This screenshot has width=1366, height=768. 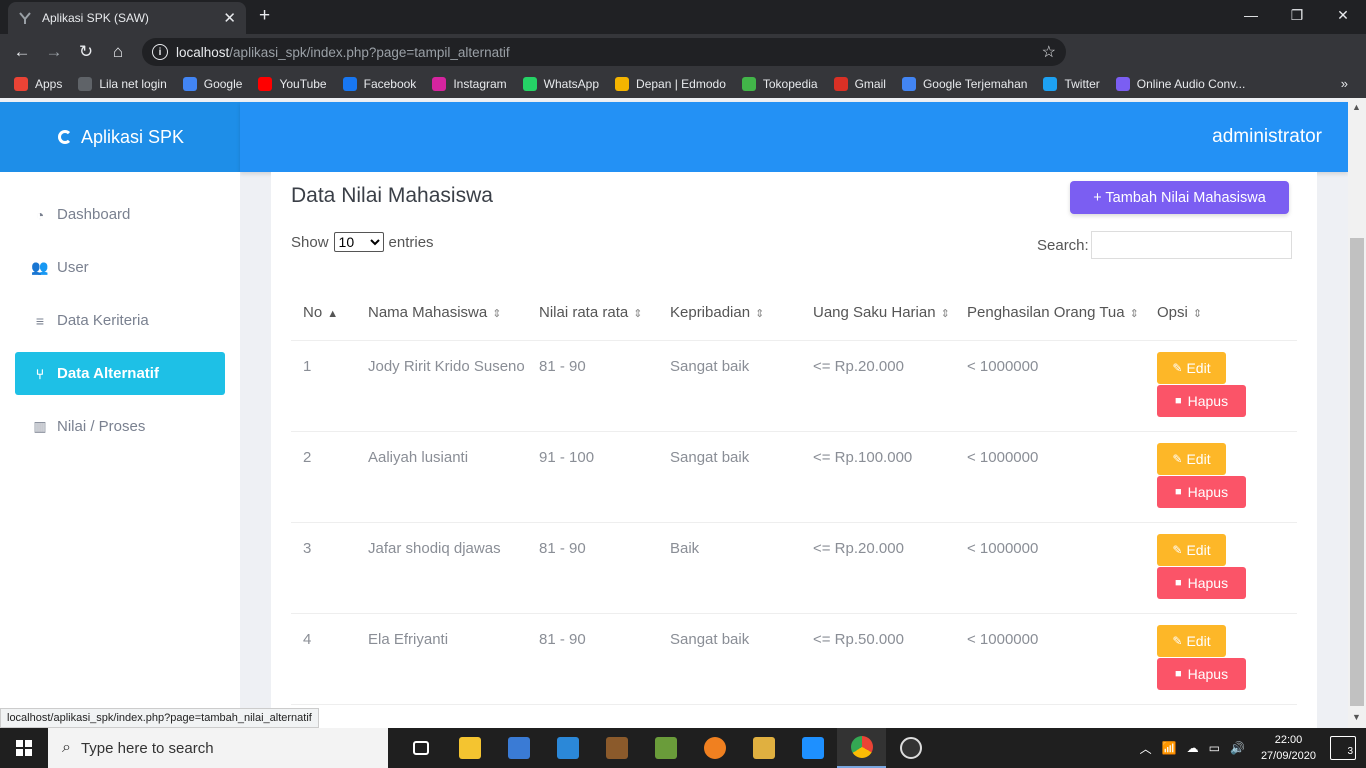 I want to click on task-view-icon, so click(x=420, y=748).